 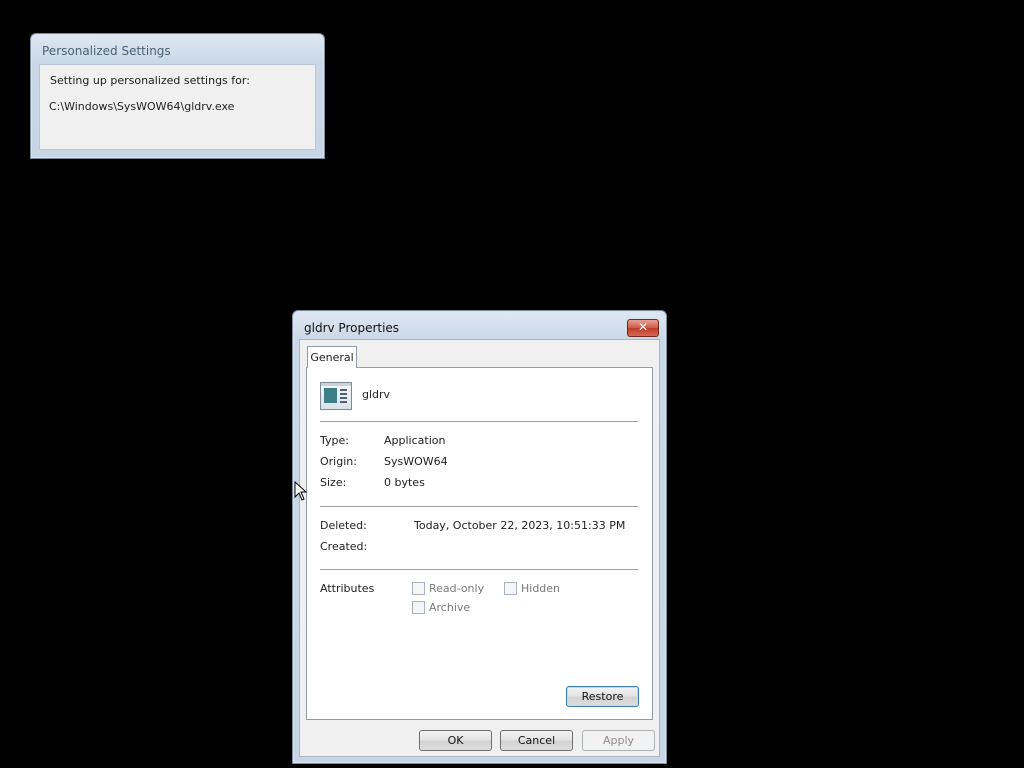 What do you see at coordinates (376, 394) in the screenshot?
I see `file-name: gldrv` at bounding box center [376, 394].